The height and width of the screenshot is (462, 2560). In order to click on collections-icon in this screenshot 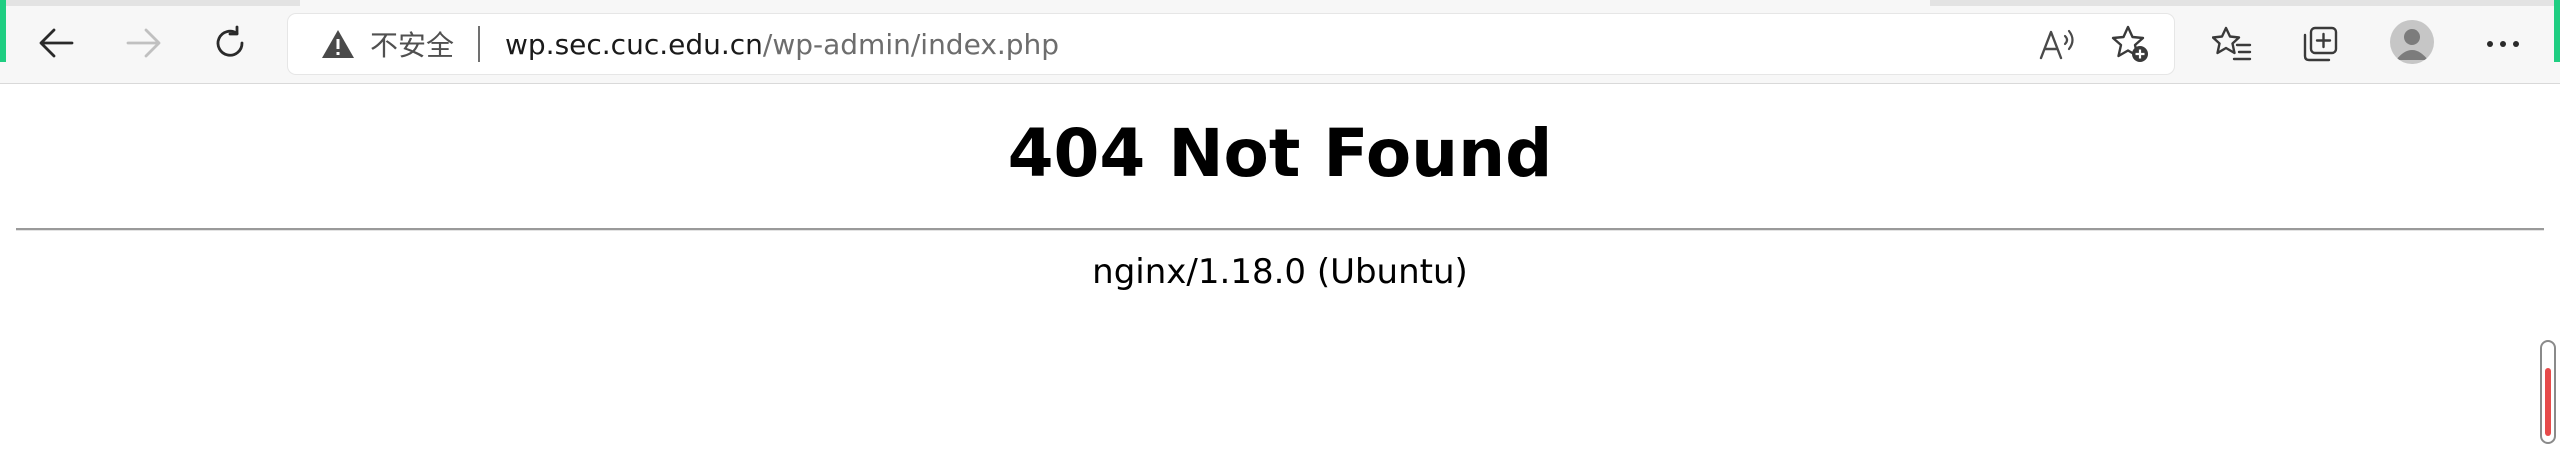, I will do `click(2320, 44)`.